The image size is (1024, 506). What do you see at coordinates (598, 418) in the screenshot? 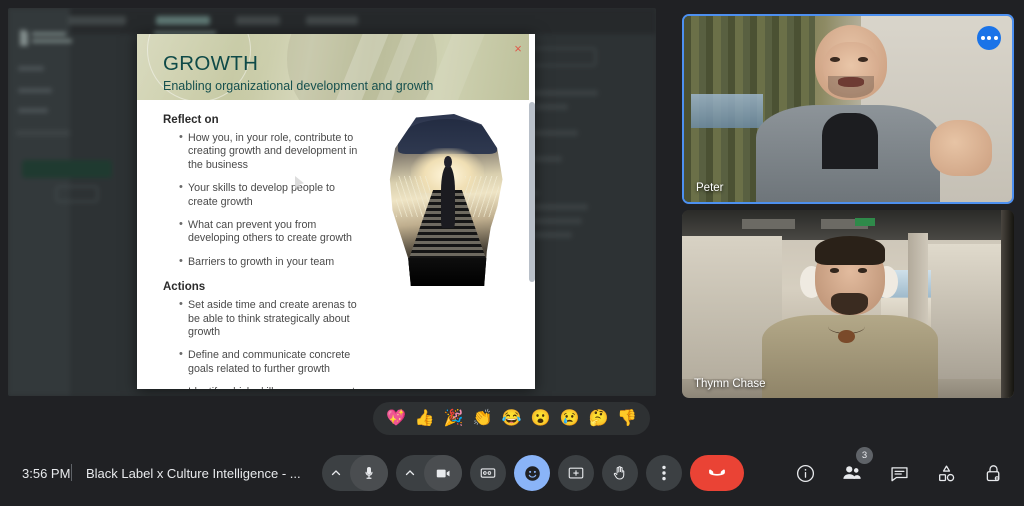
I see `reaction-thinking-icon: 🤔` at bounding box center [598, 418].